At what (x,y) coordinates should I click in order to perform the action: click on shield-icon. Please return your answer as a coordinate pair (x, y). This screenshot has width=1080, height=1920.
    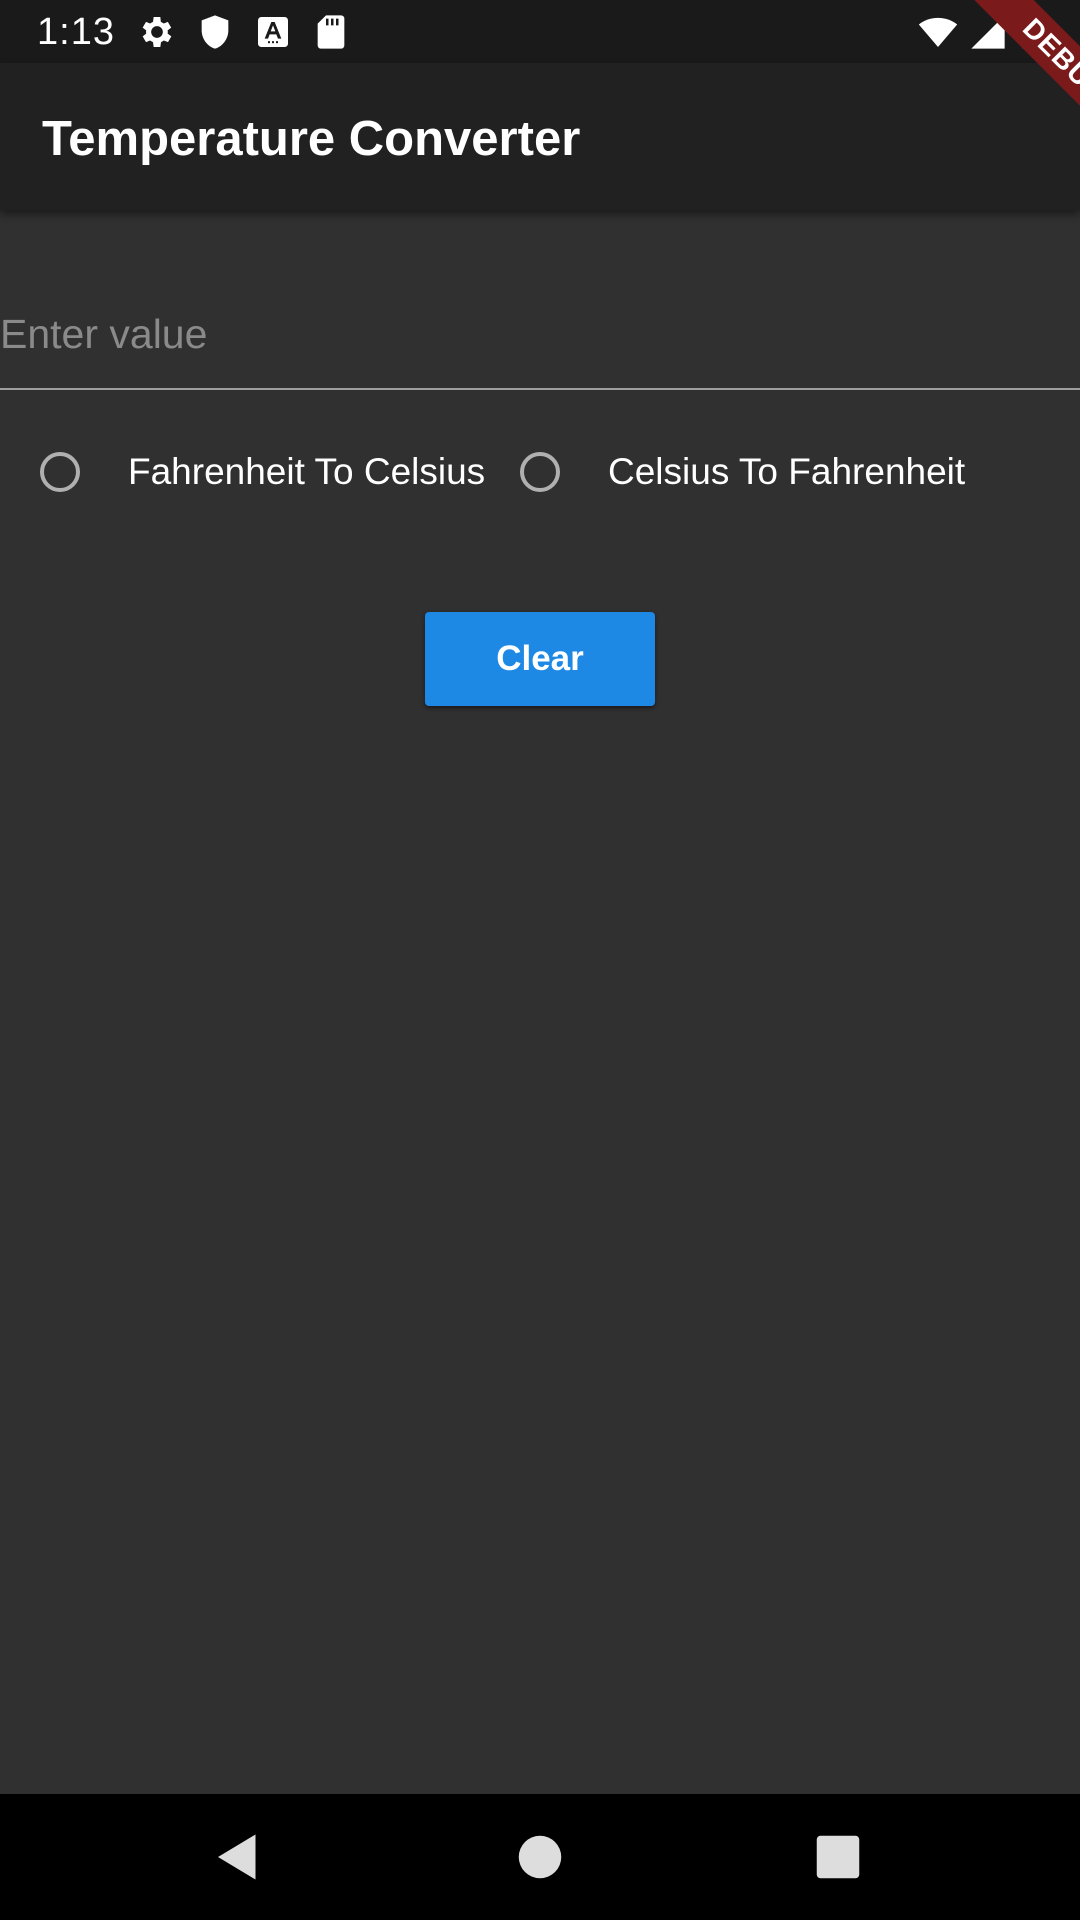
    Looking at the image, I should click on (215, 32).